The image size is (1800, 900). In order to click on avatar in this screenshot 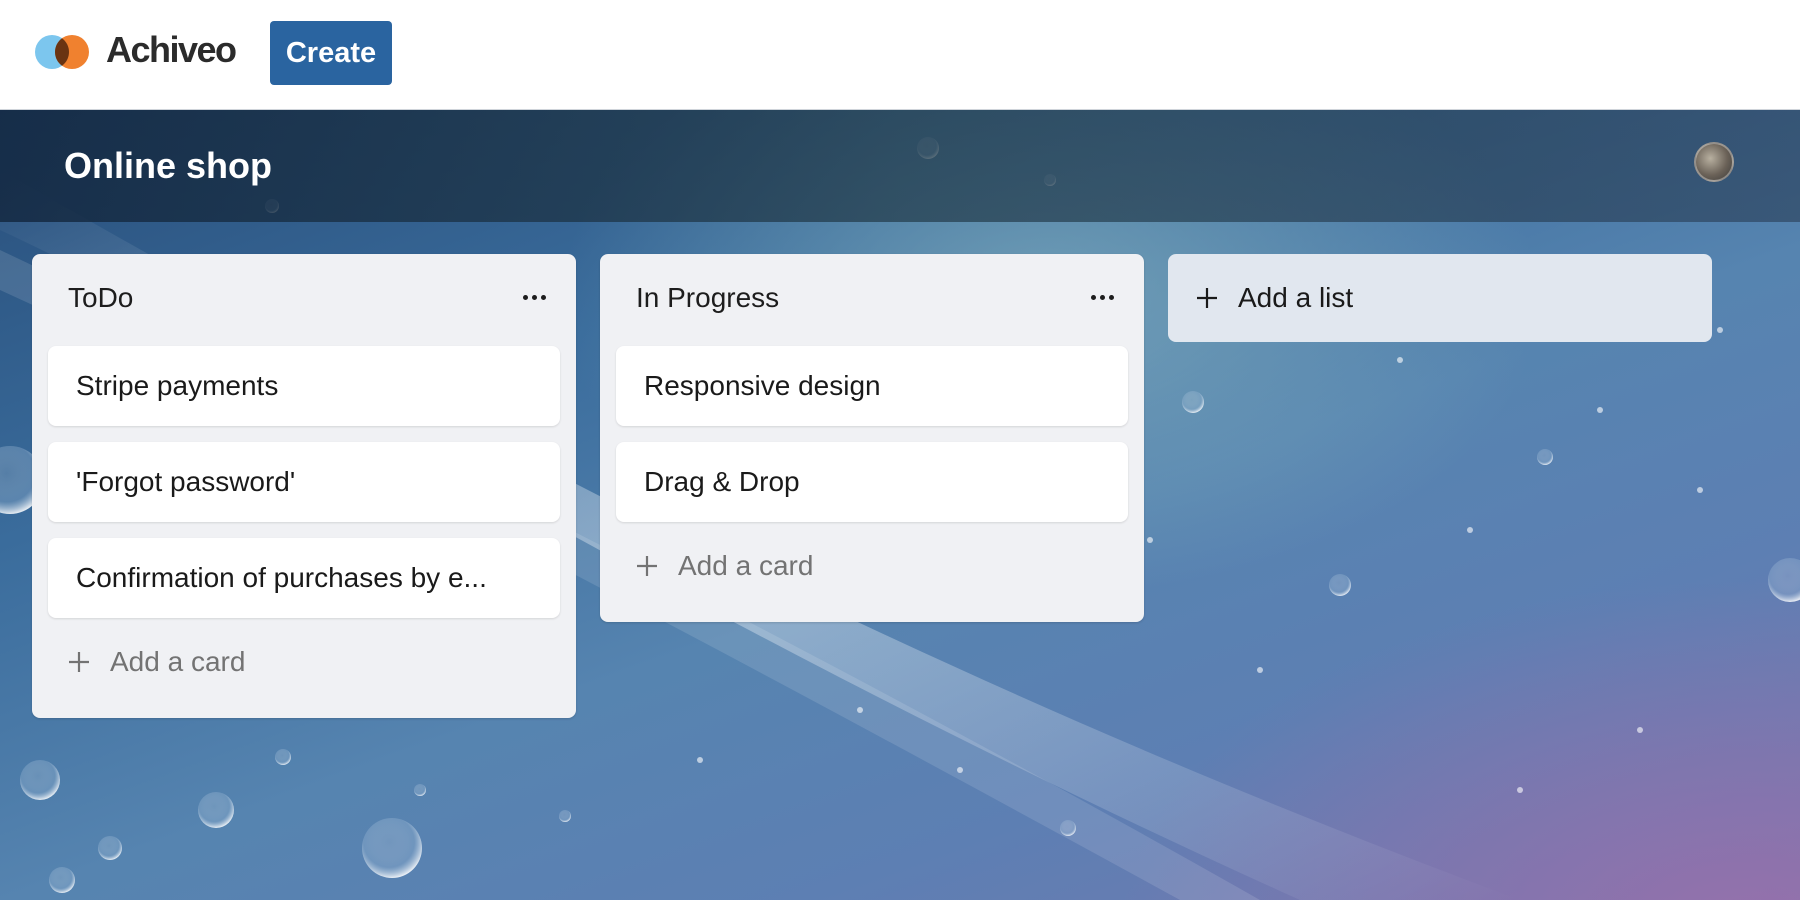, I will do `click(1714, 162)`.